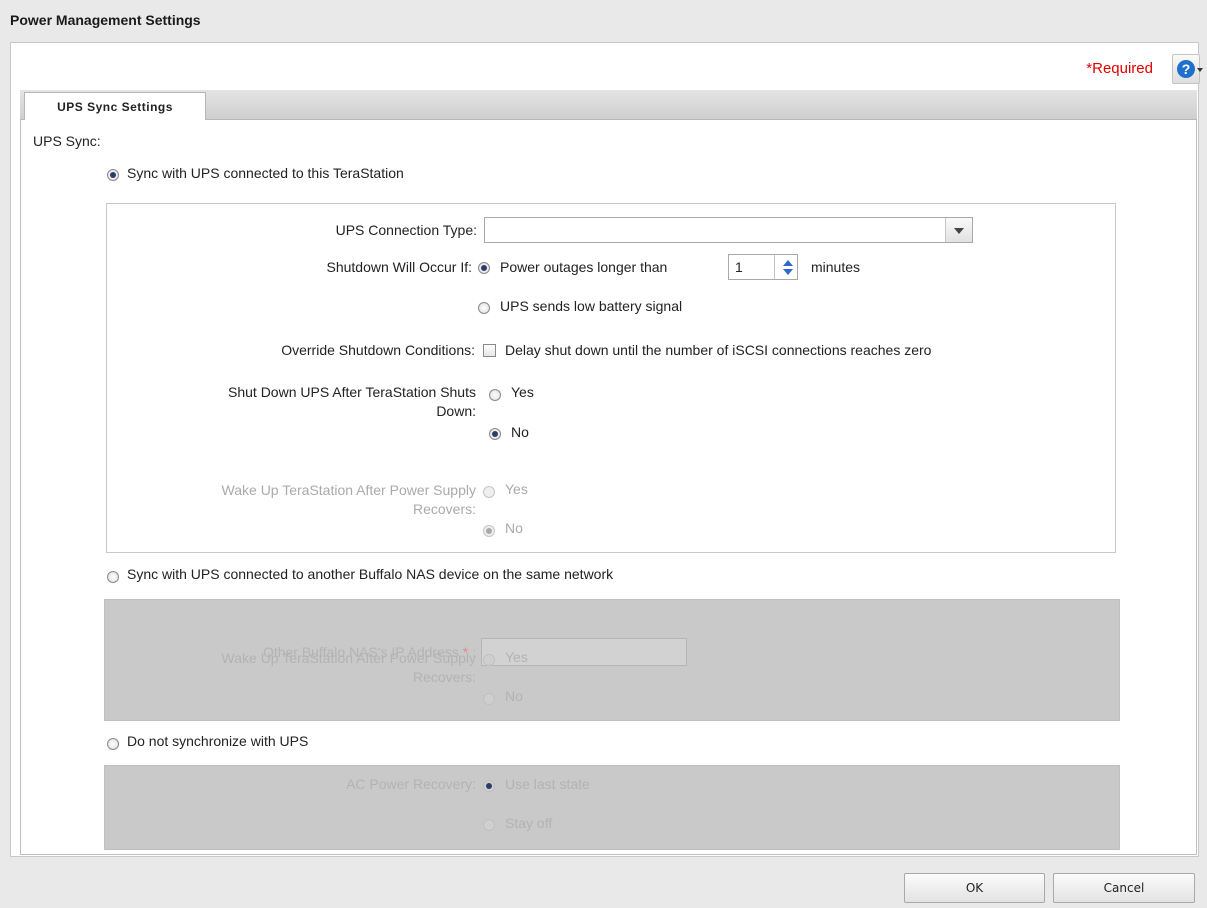 The height and width of the screenshot is (908, 1207). Describe the element at coordinates (113, 577) in the screenshot. I see `sync-remote-nas-radio` at that location.